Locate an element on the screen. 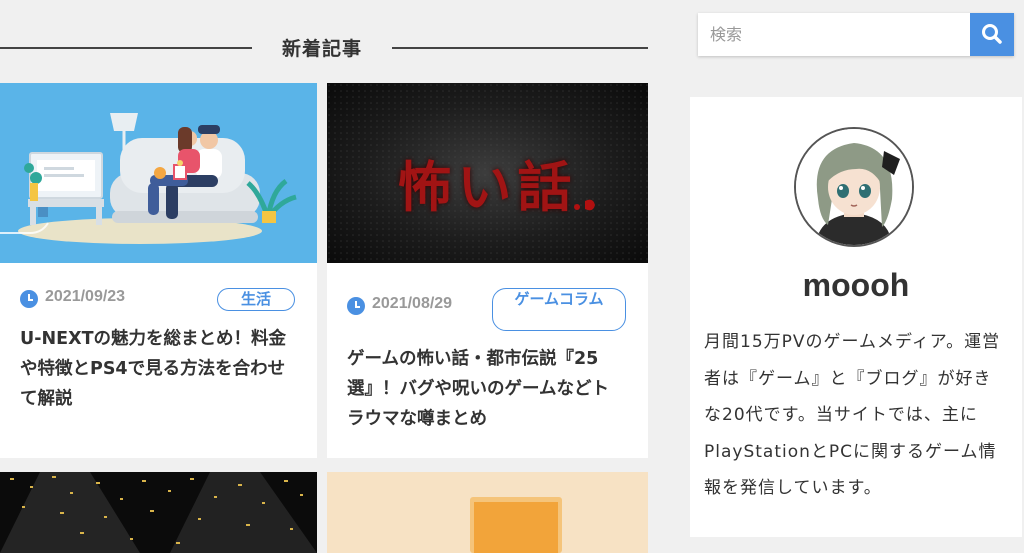 The image size is (1024, 553). post-category-tag: ゲームコラム is located at coordinates (559, 309).